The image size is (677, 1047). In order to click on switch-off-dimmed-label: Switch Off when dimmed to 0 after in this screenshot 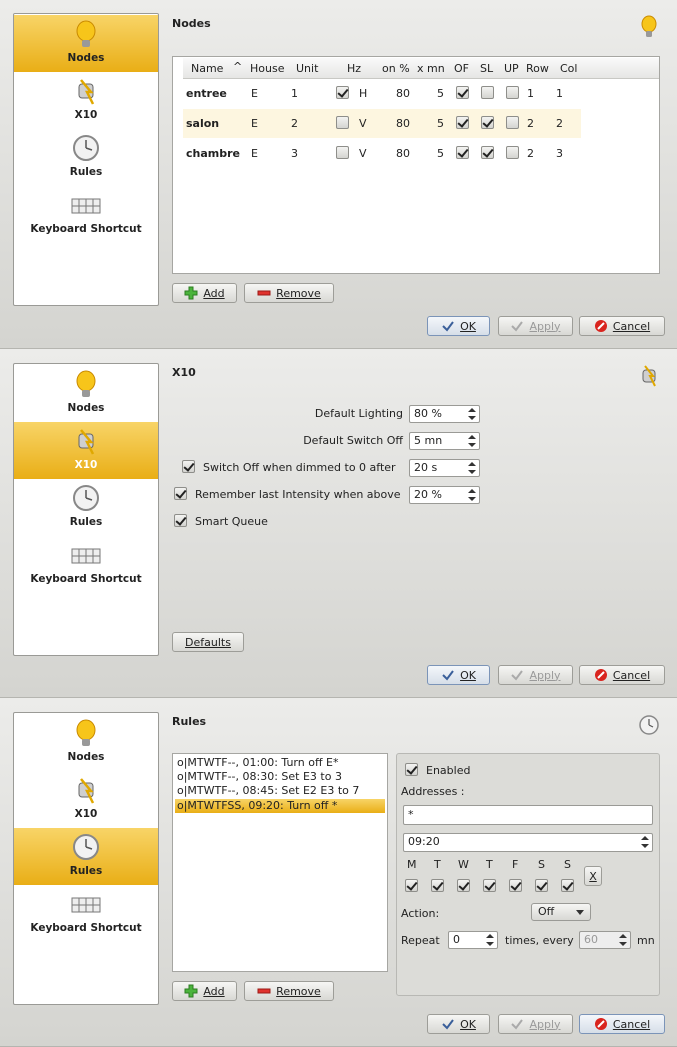, I will do `click(299, 467)`.